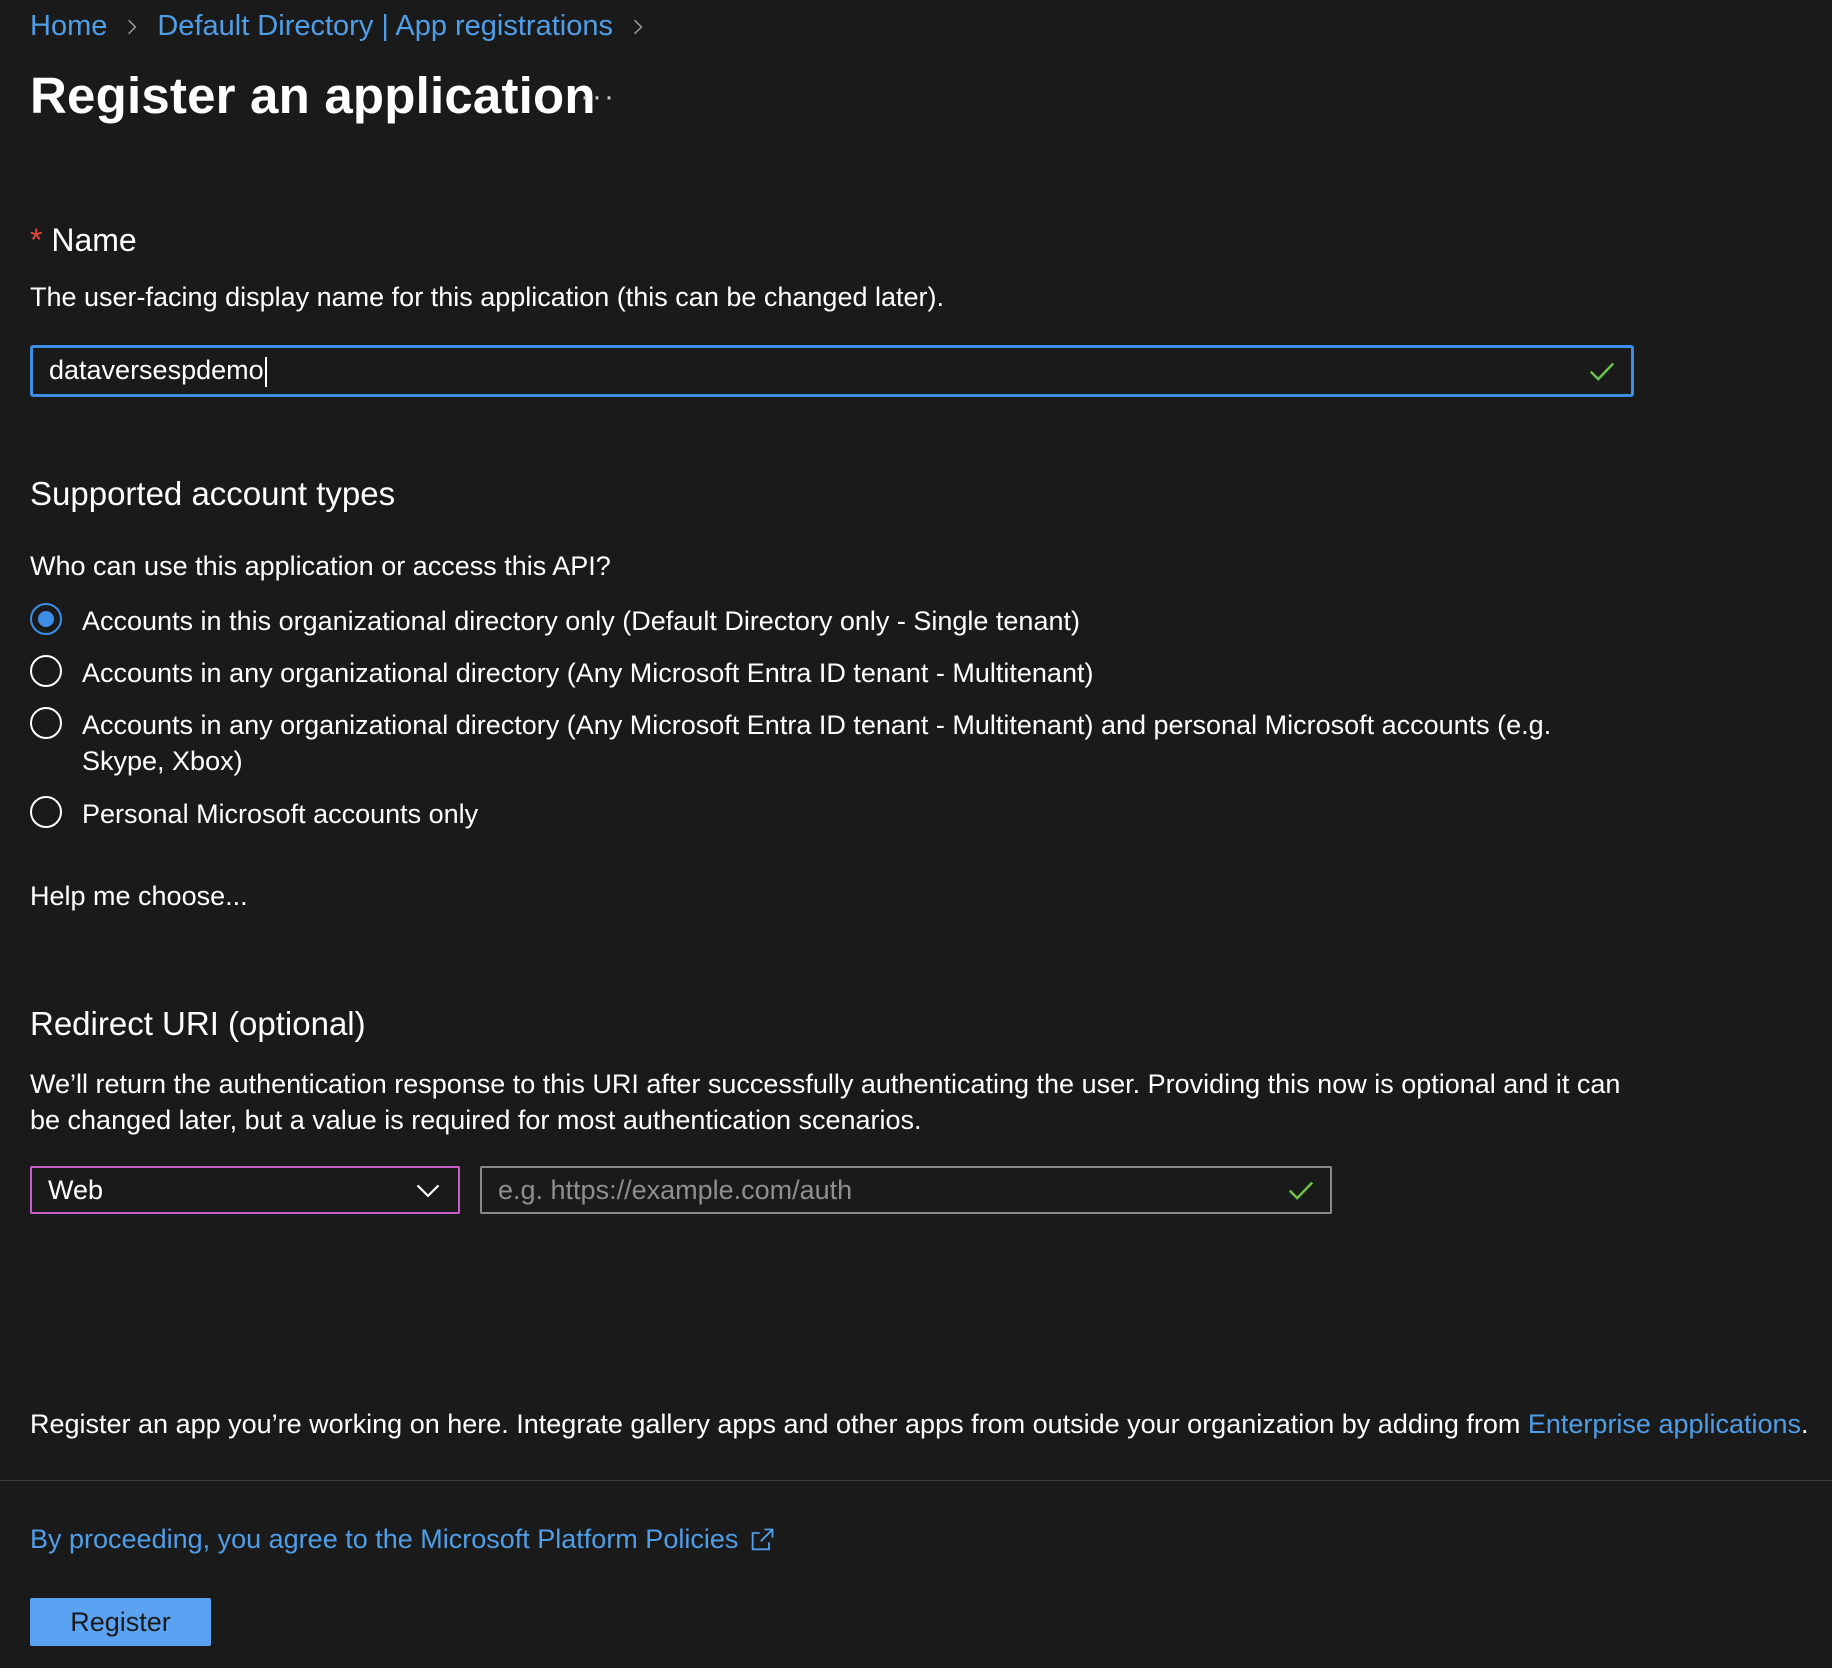  Describe the element at coordinates (265, 371) in the screenshot. I see `text-caret` at that location.